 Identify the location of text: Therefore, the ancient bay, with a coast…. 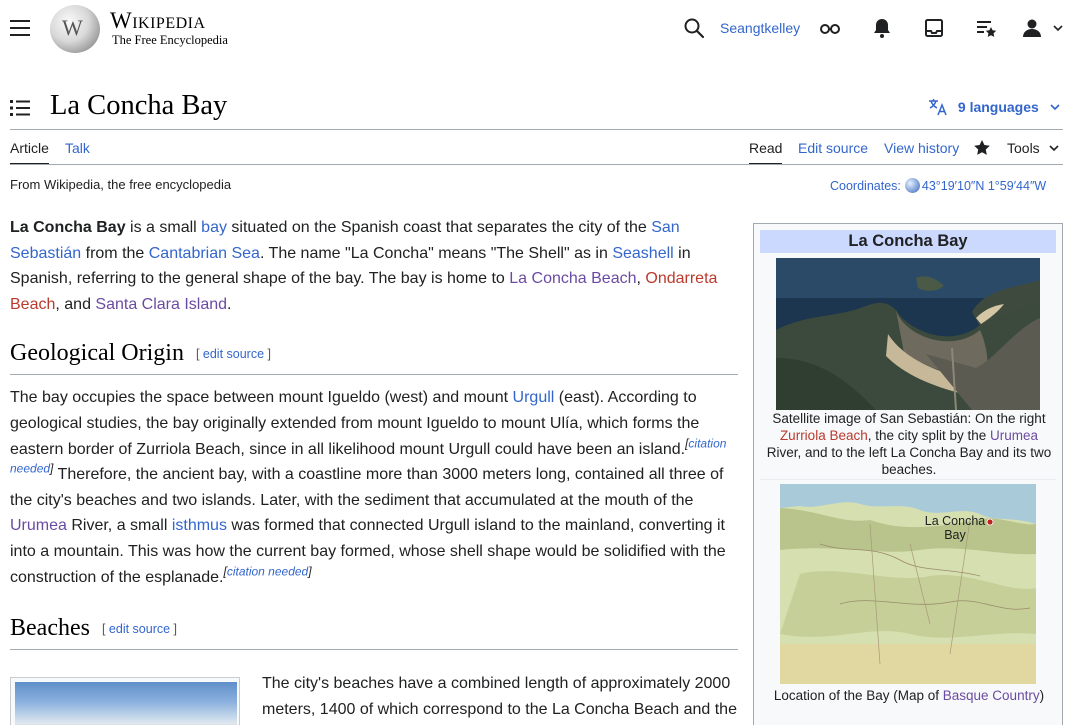
(367, 487).